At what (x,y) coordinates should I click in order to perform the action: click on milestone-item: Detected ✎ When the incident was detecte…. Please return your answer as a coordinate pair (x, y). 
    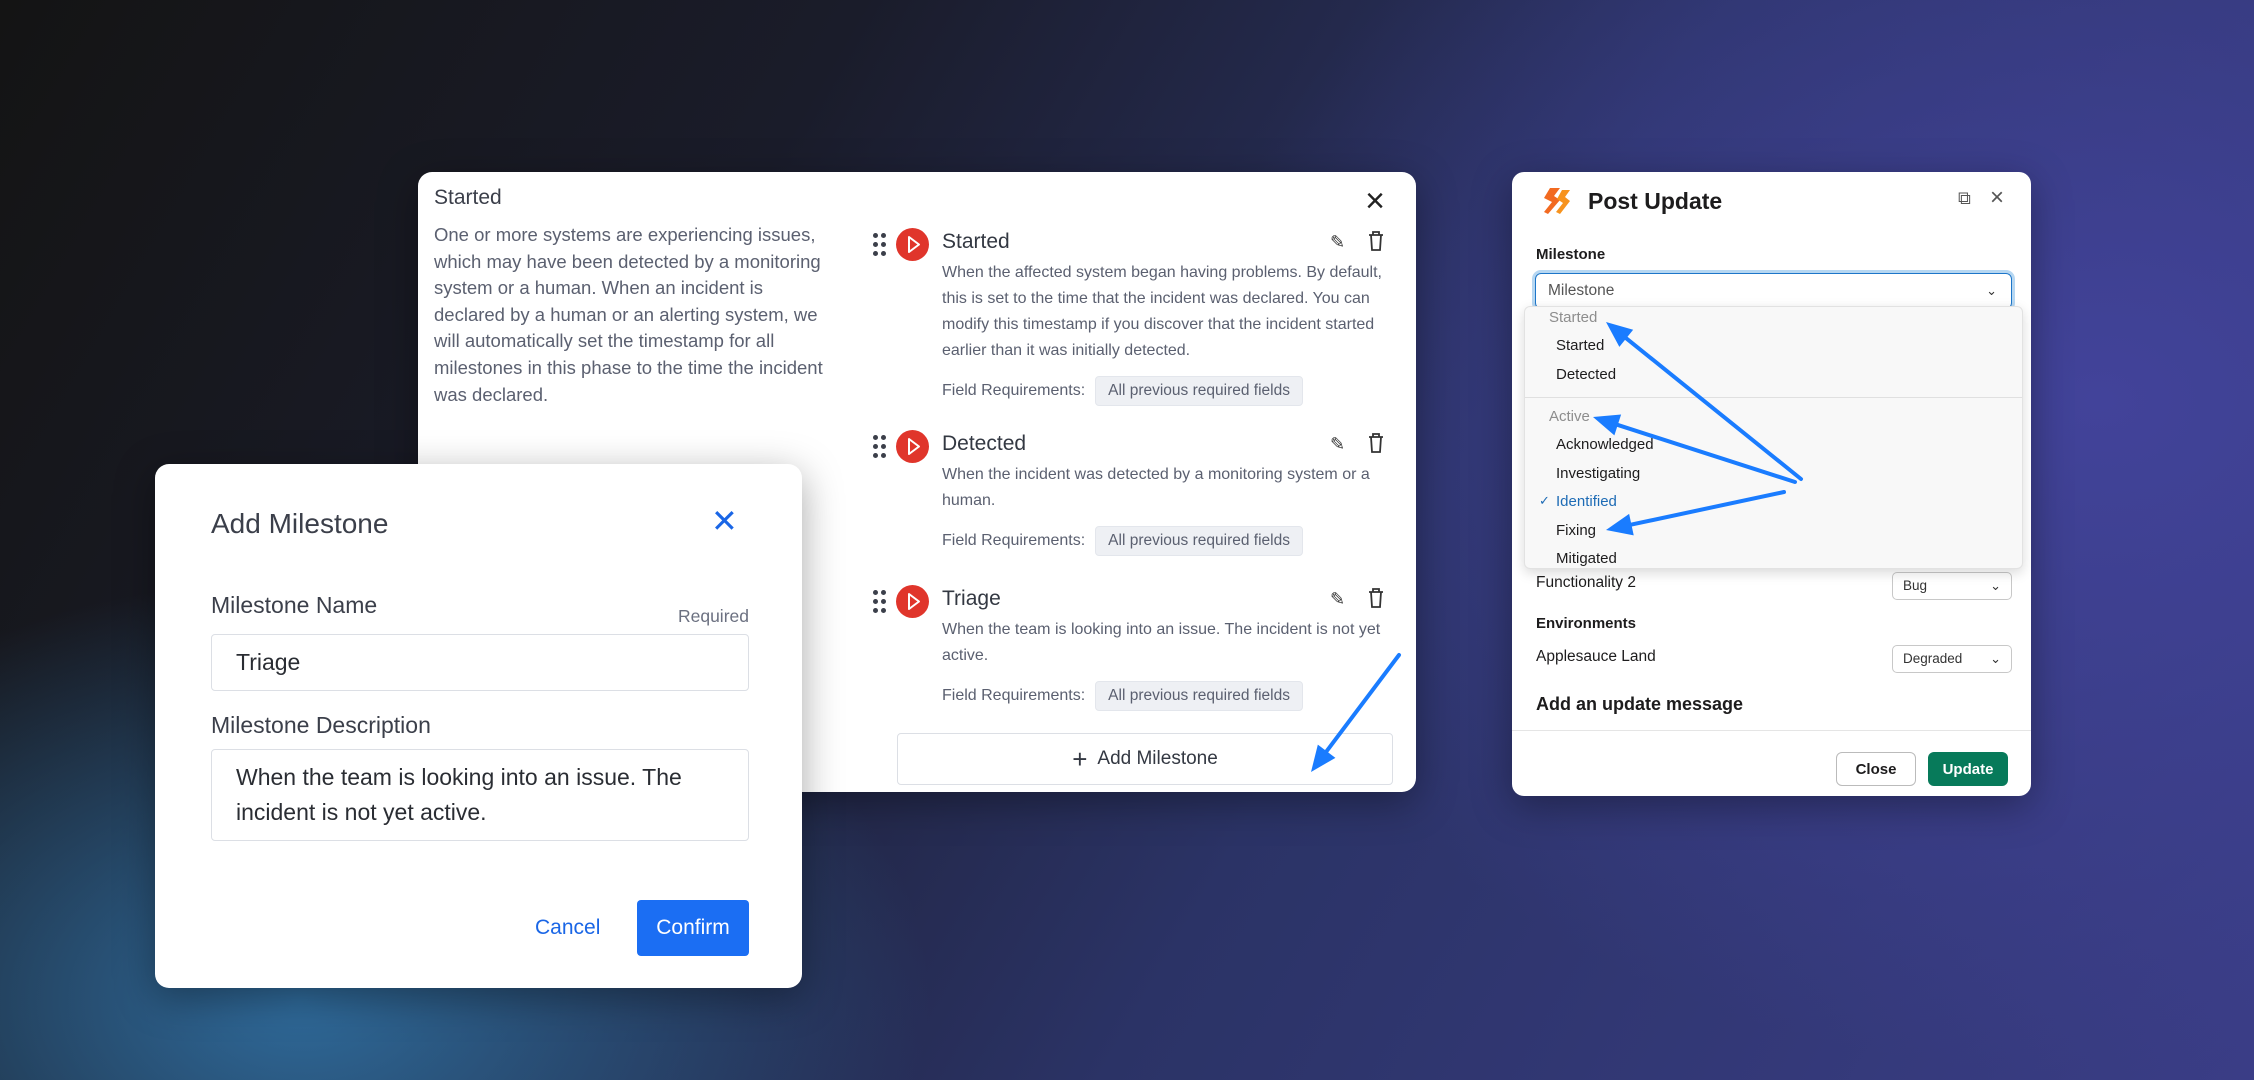
    Looking at the image, I should click on (1135, 521).